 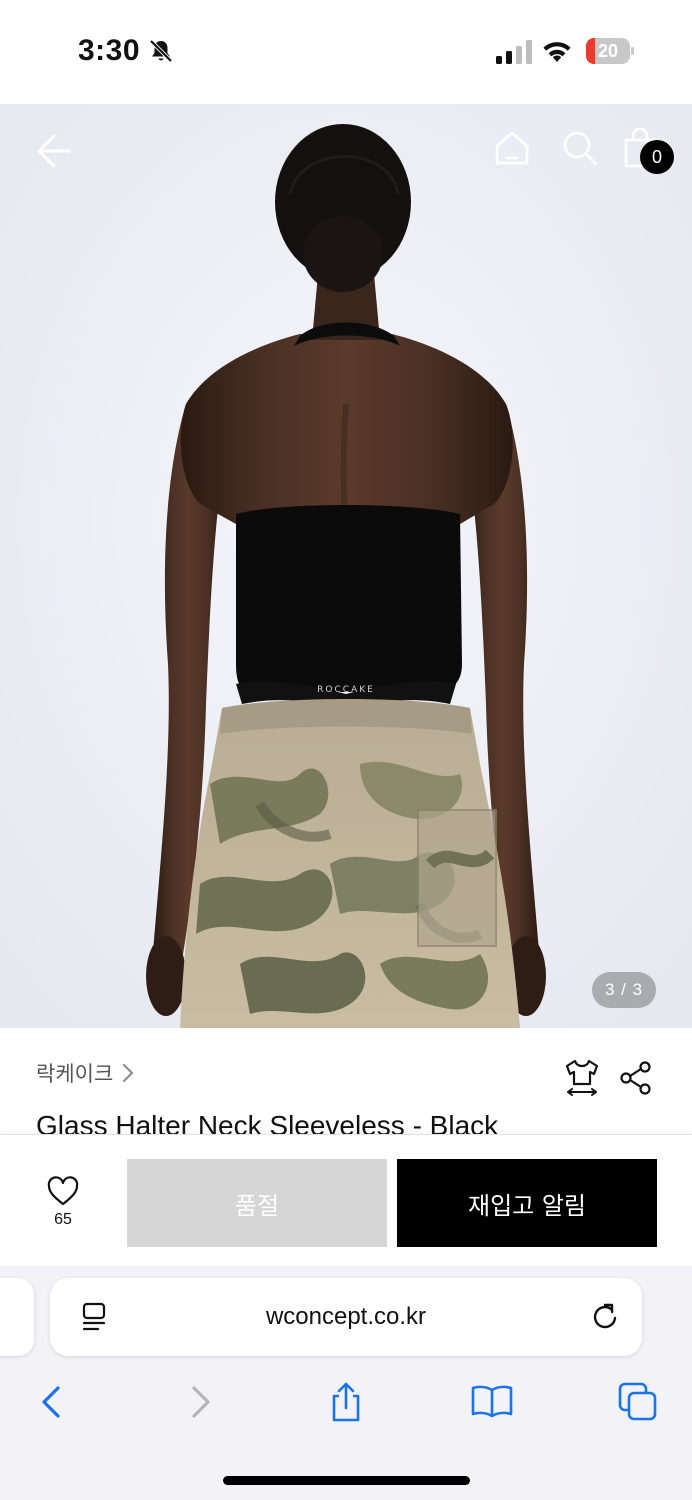 I want to click on browser-nav-row, so click(x=346, y=1402).